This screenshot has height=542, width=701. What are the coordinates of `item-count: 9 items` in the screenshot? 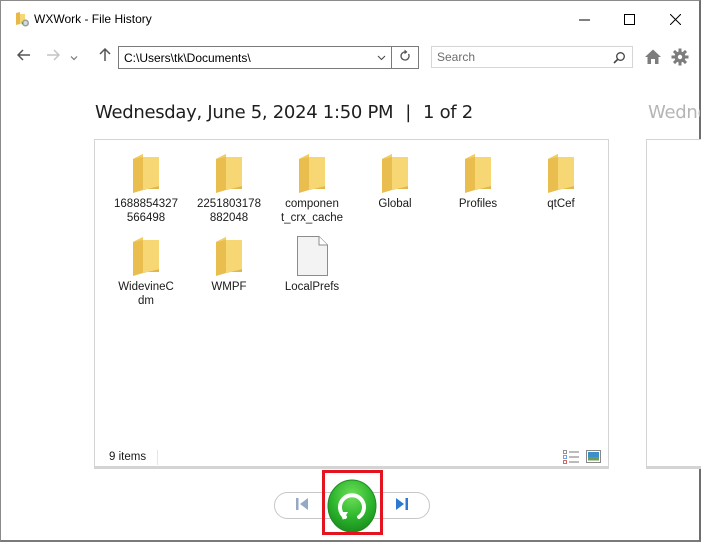 It's located at (128, 457).